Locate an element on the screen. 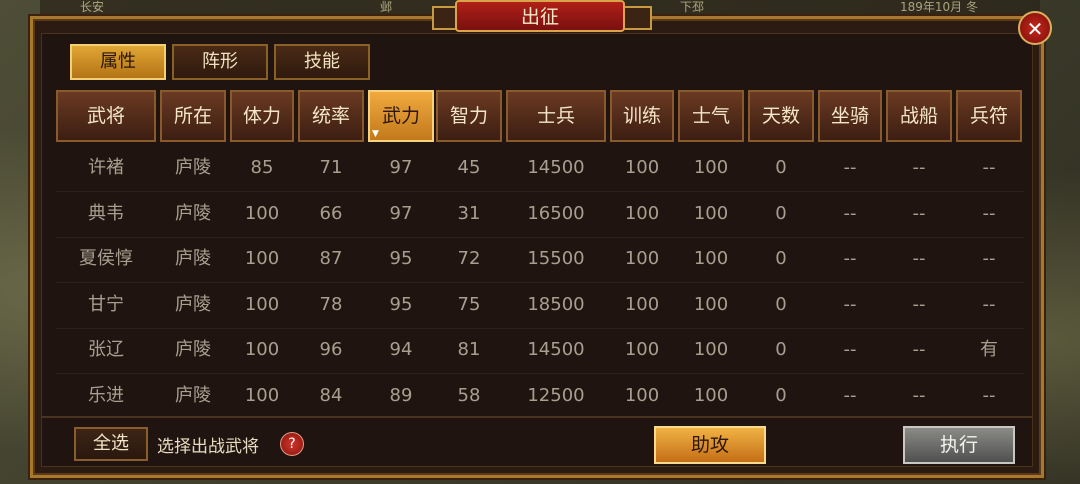  table-cell: 夏侯惇 is located at coordinates (106, 258).